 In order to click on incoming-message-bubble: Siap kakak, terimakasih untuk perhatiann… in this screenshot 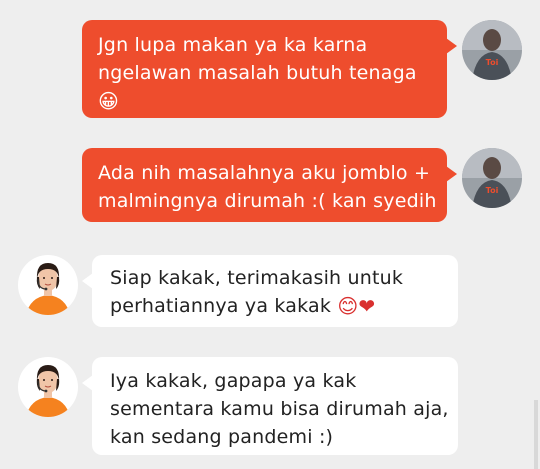, I will do `click(270, 291)`.